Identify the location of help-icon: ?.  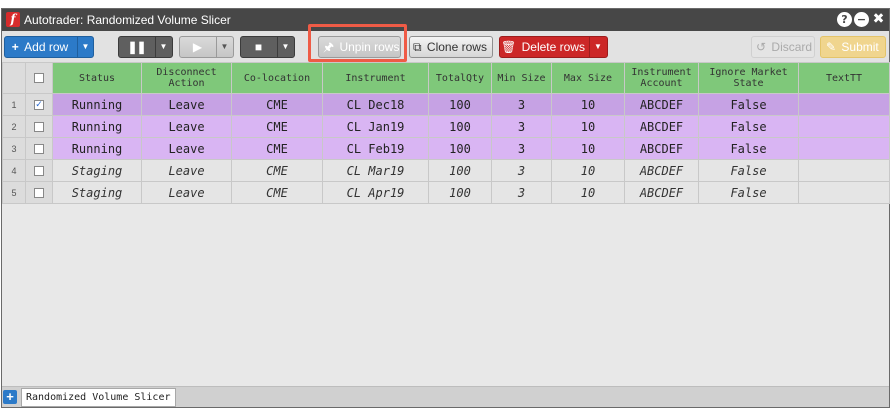
(844, 19).